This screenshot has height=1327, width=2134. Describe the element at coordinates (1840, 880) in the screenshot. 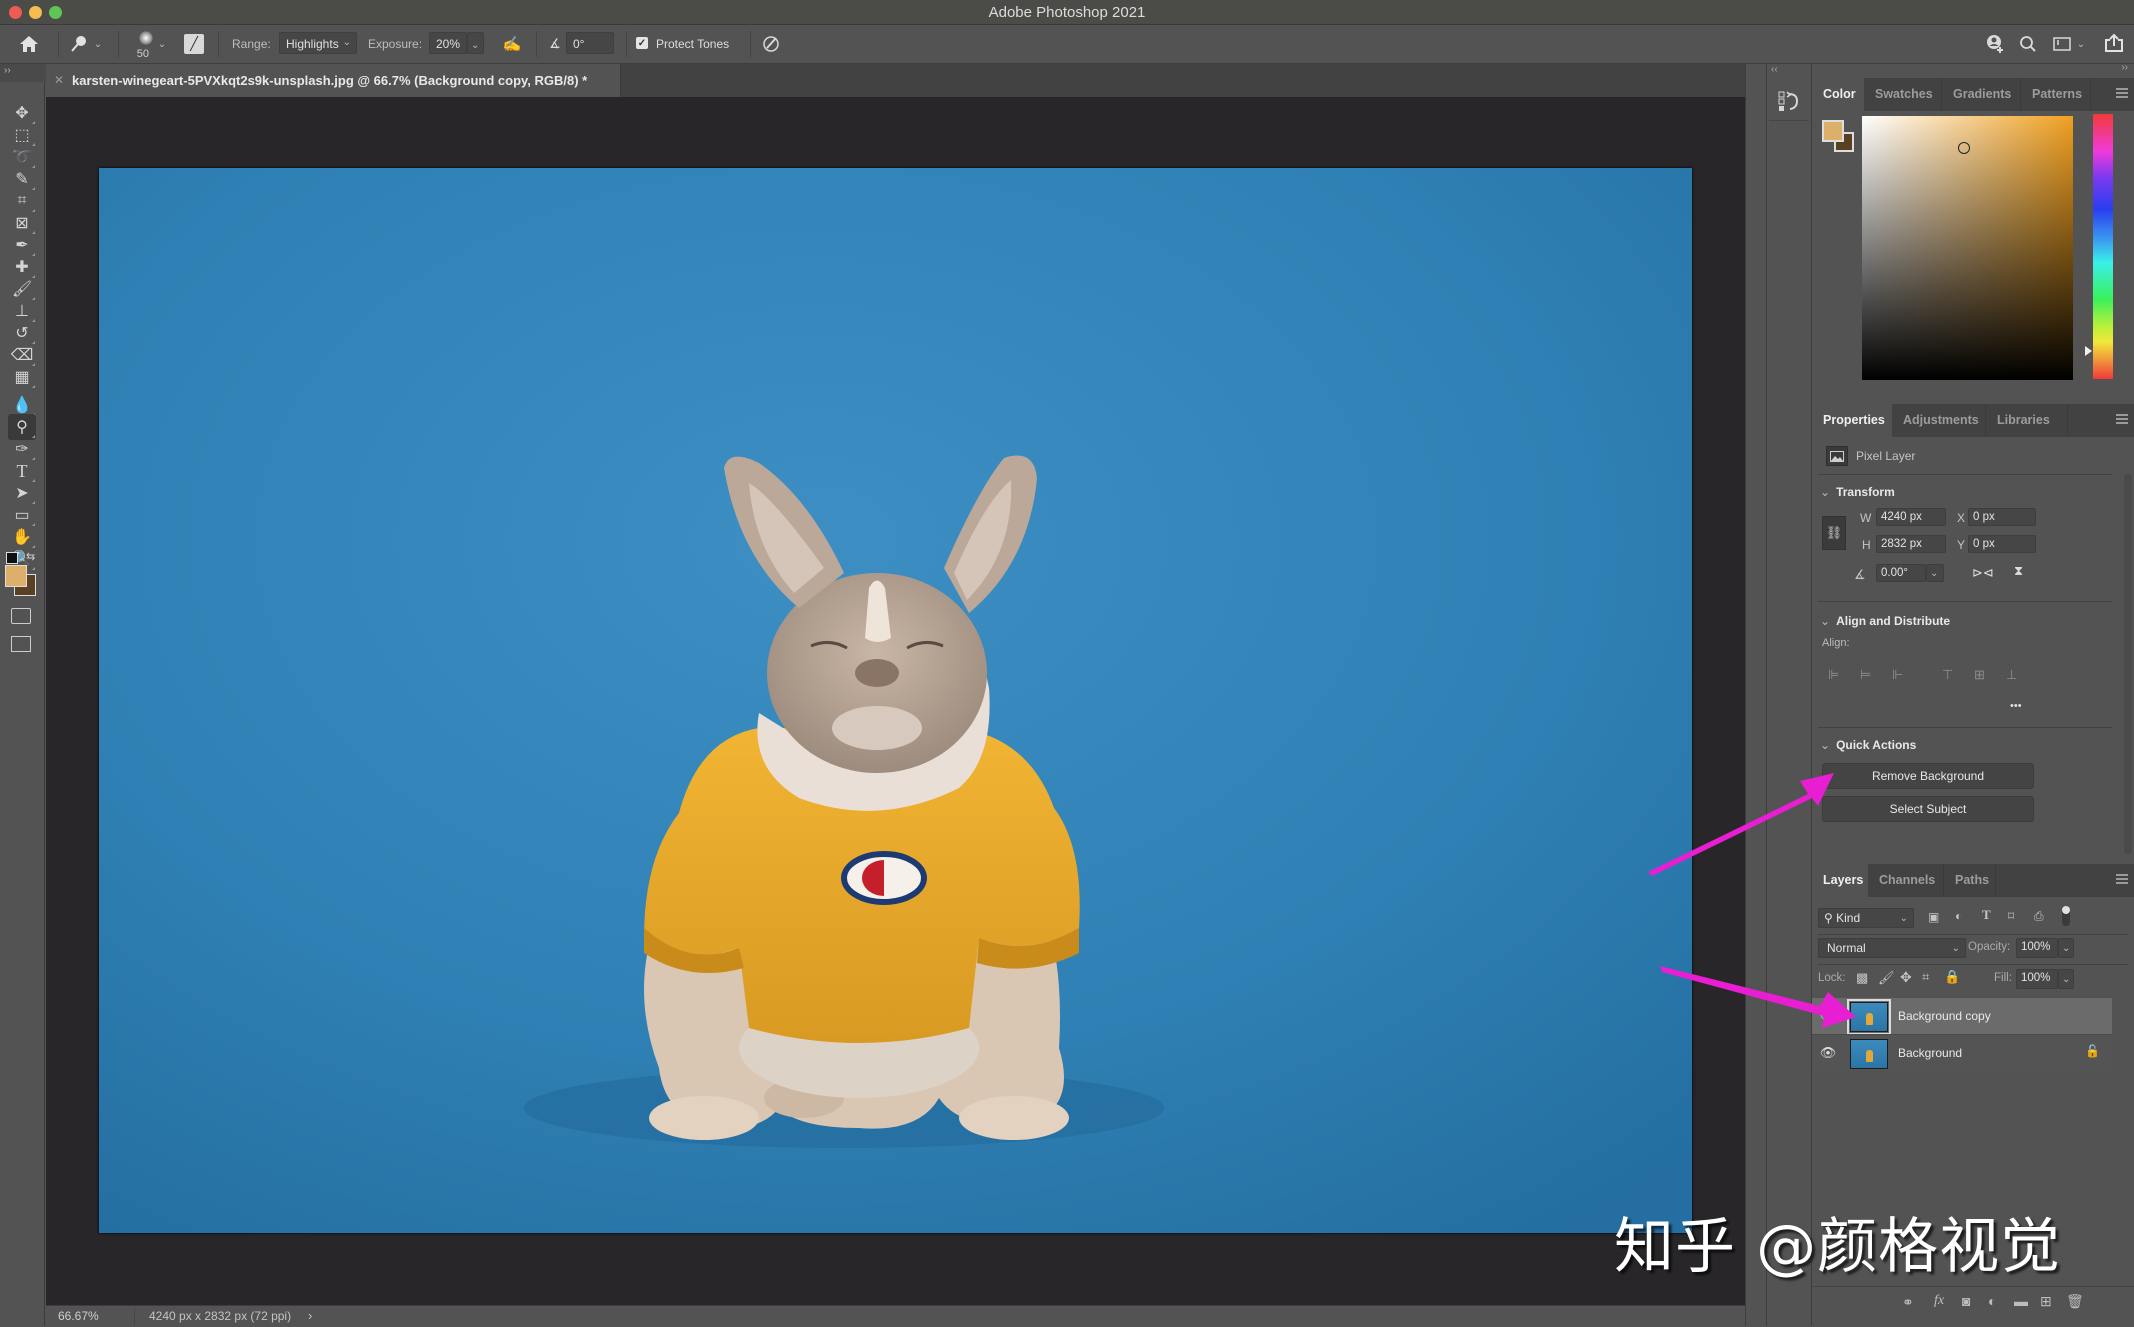

I see `tab-layers: Layers` at that location.